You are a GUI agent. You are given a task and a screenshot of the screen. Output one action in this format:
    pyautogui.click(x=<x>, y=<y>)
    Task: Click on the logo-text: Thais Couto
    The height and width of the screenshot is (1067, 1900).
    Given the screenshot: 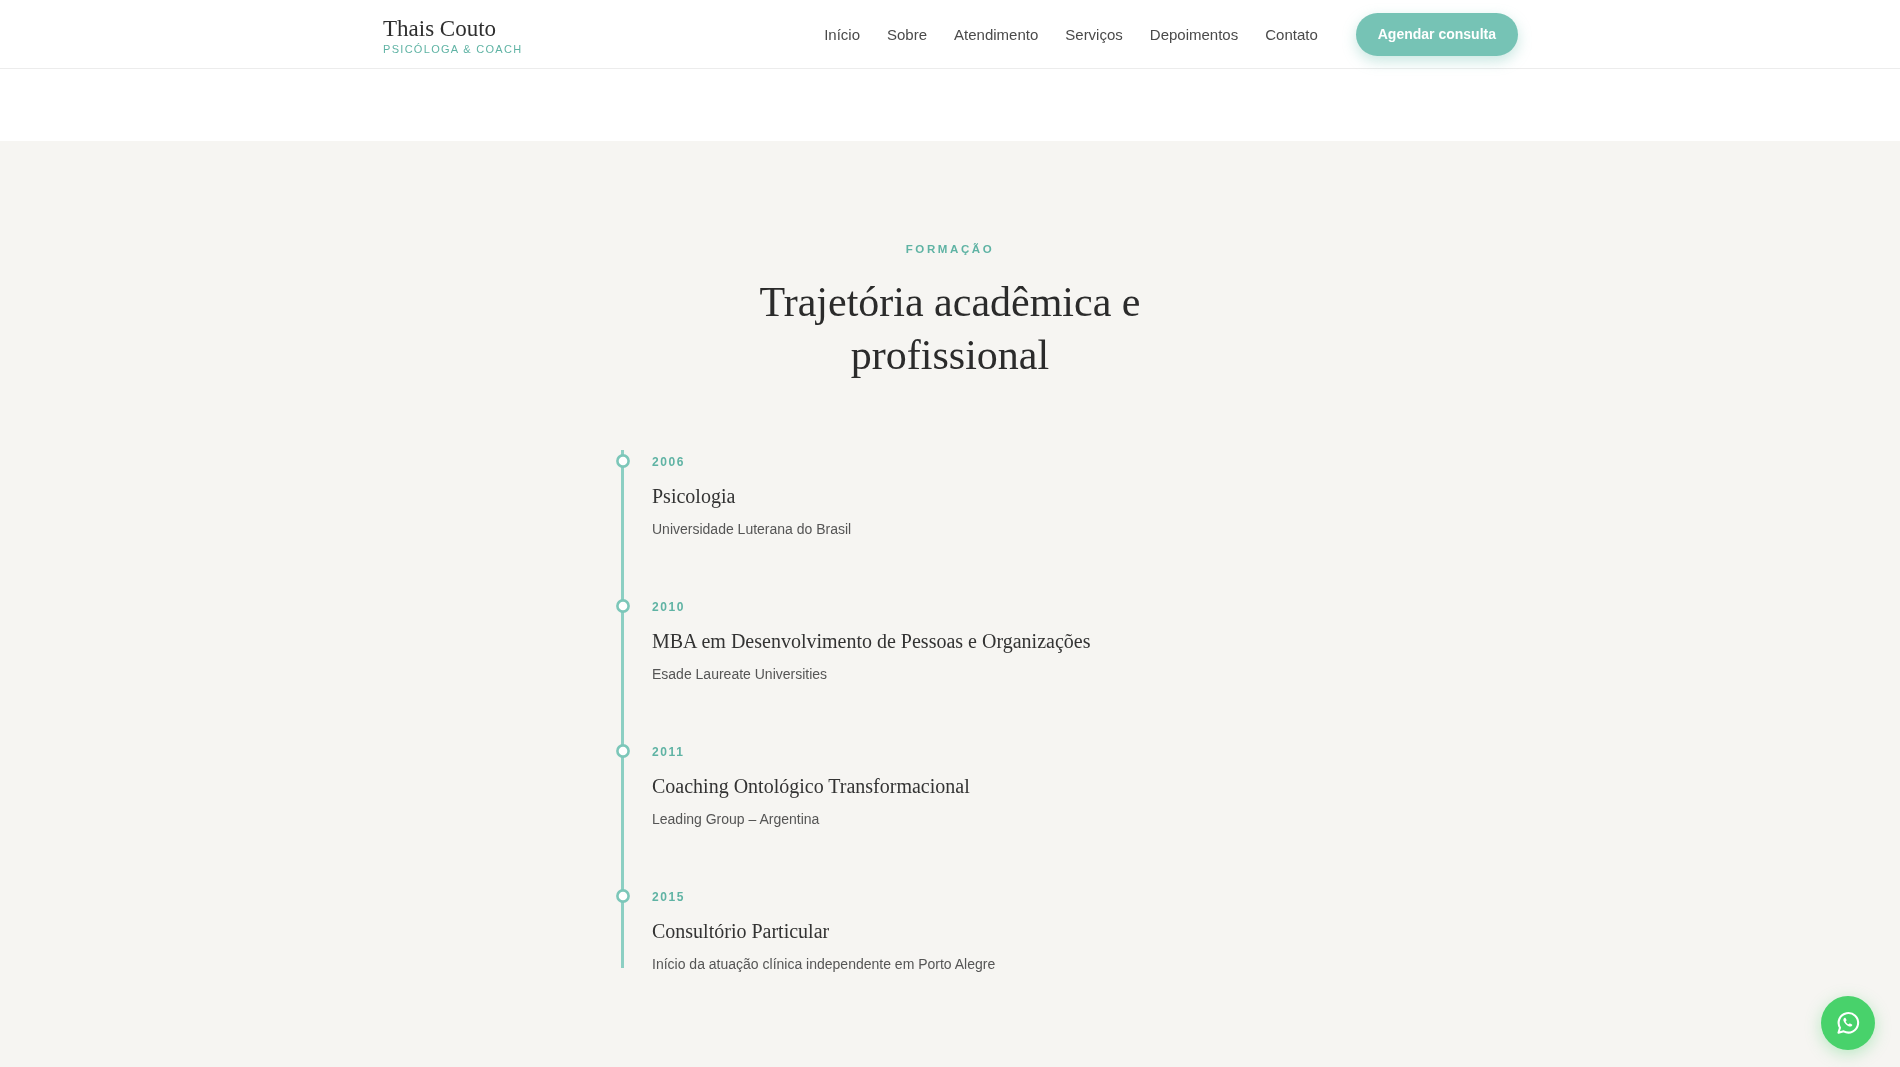 What is the action you would take?
    pyautogui.click(x=453, y=28)
    